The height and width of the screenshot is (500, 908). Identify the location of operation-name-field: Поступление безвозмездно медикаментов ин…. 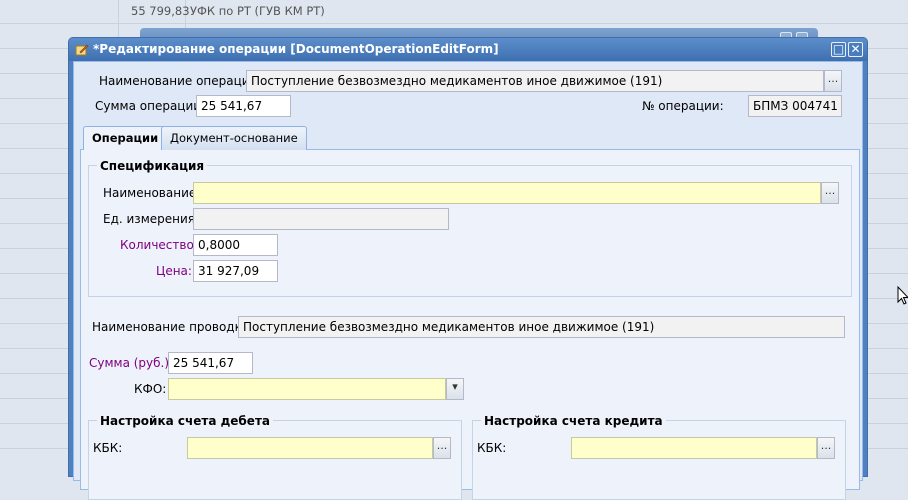
(535, 81).